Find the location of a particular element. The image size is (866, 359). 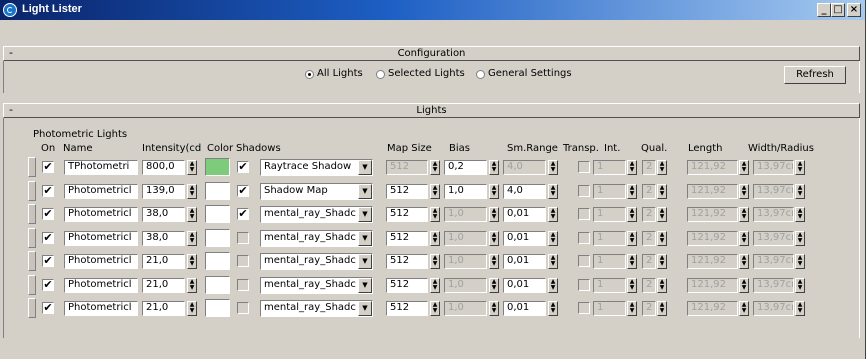

intensity-field: 38,0 is located at coordinates (163, 214).